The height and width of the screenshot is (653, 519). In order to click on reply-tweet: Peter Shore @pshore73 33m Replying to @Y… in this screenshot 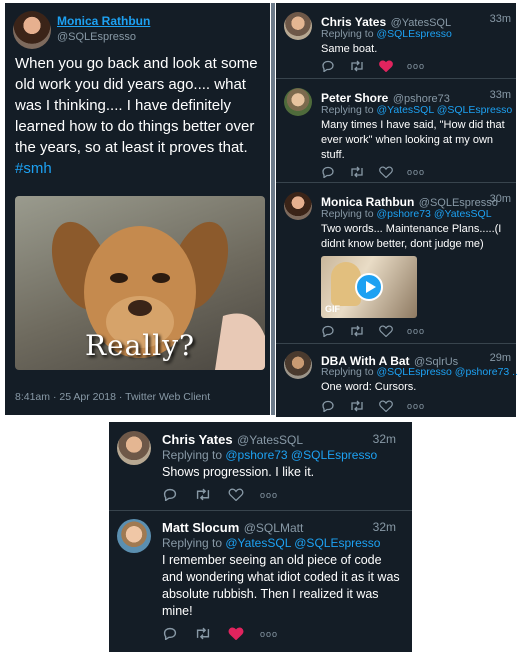, I will do `click(396, 130)`.